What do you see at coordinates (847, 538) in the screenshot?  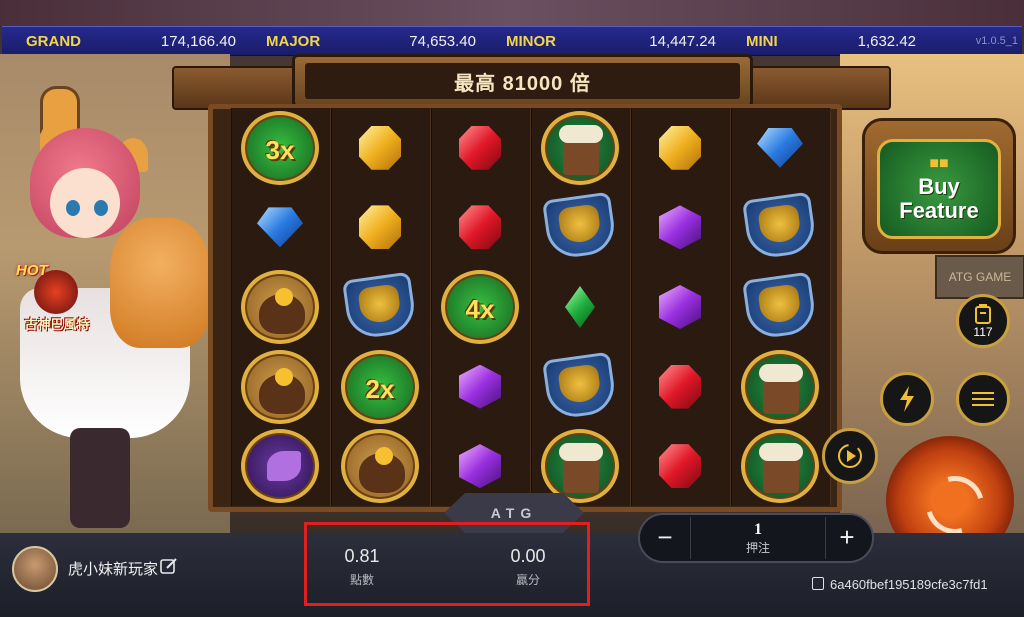 I see `bet-increase-button: +` at bounding box center [847, 538].